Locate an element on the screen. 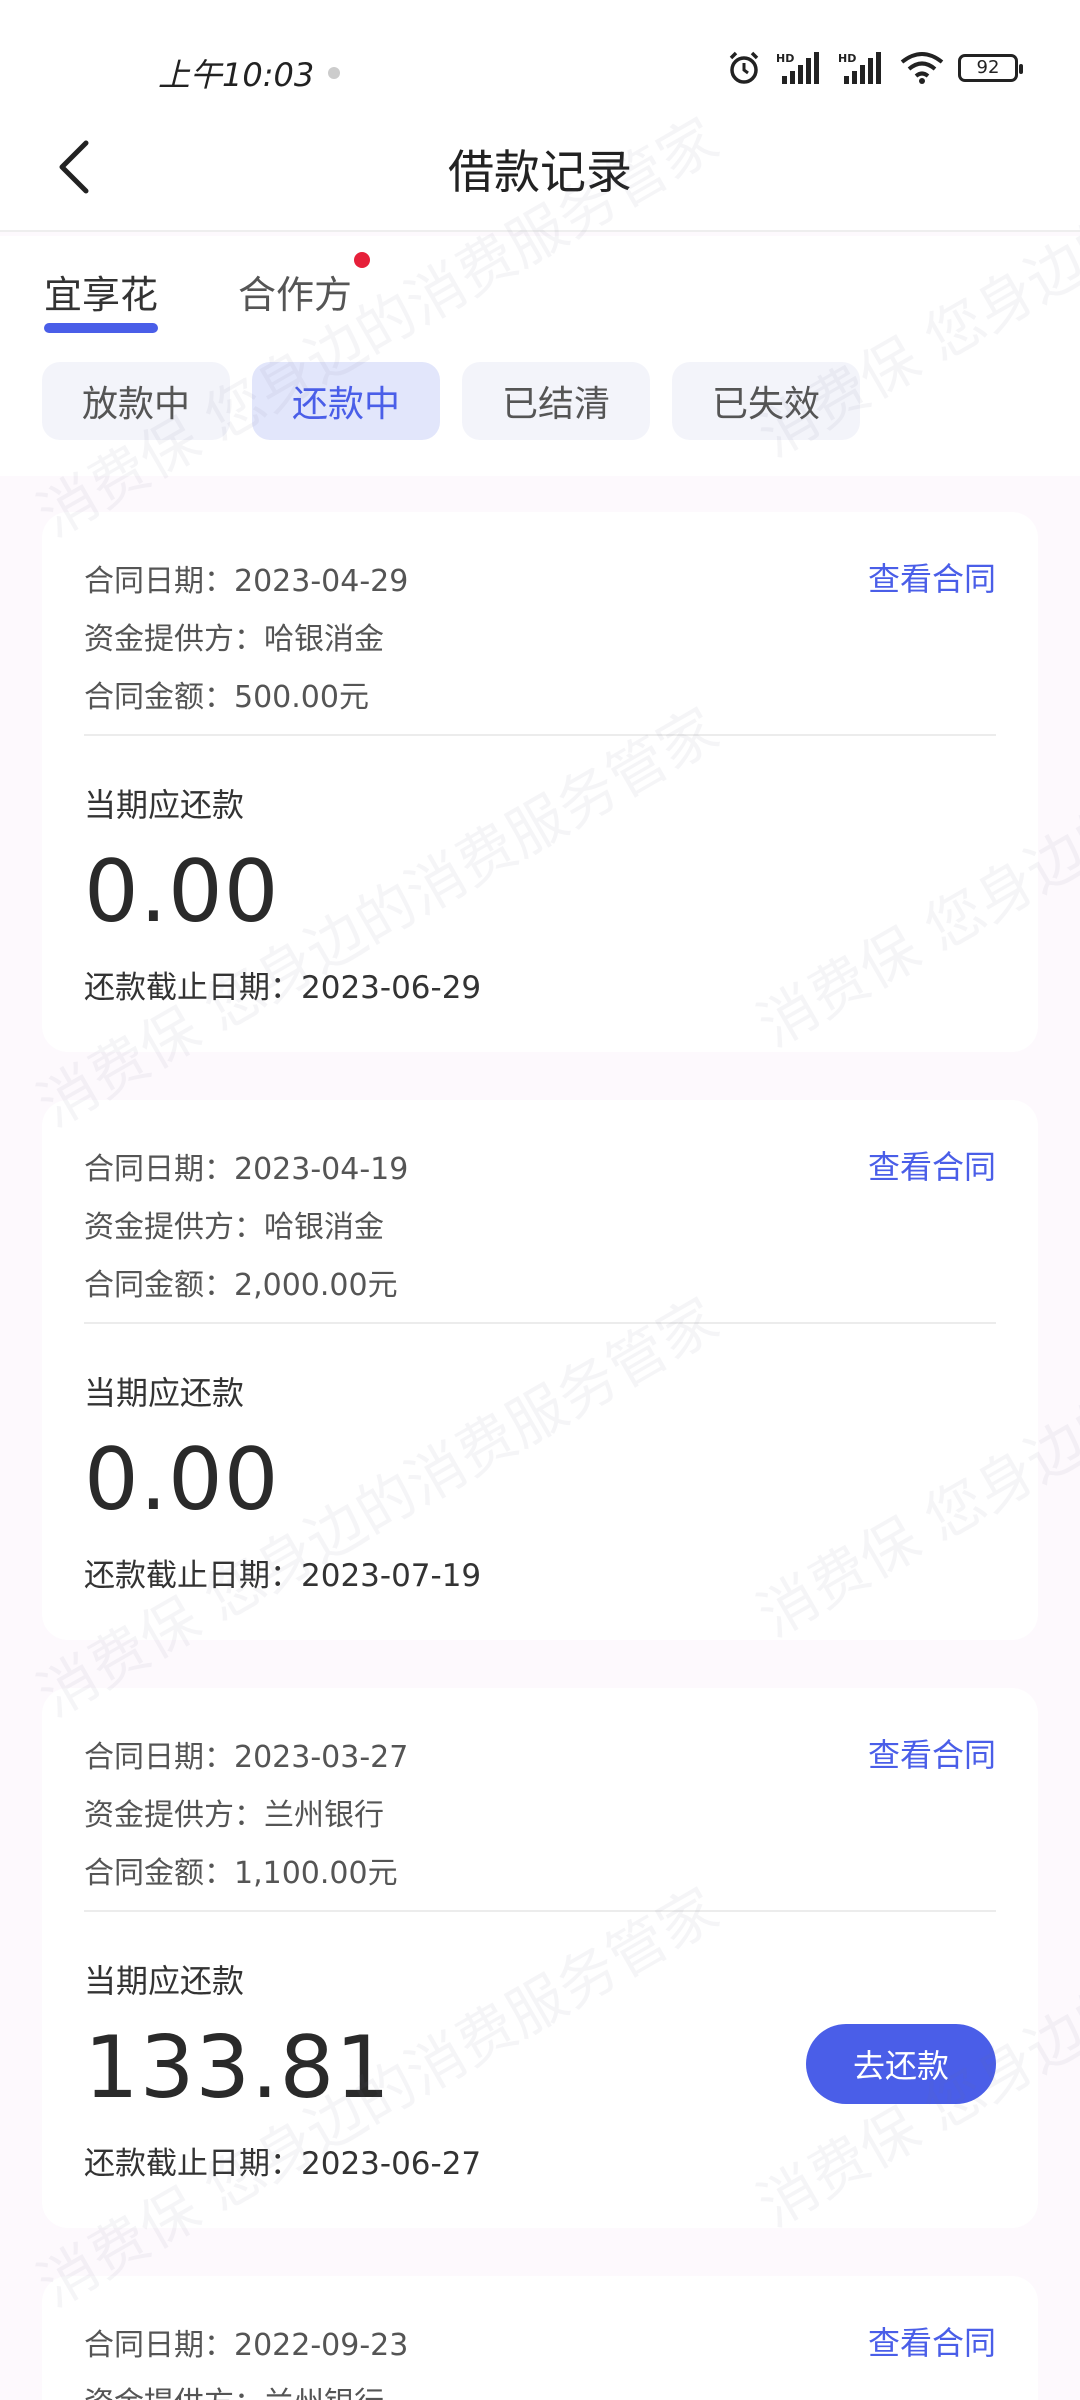 The height and width of the screenshot is (2400, 1080). filter-label: 已结清 is located at coordinates (555, 404).